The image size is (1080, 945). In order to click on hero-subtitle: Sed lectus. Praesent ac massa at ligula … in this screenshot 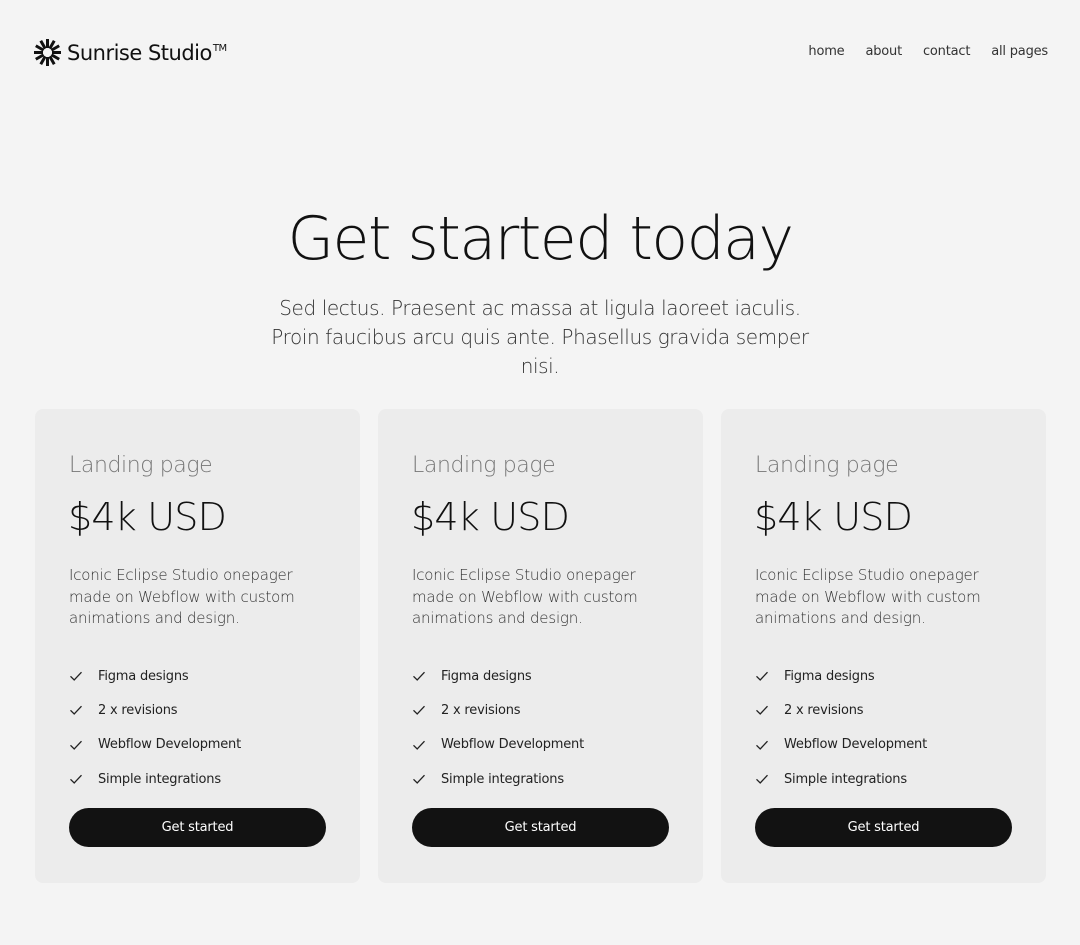, I will do `click(540, 337)`.